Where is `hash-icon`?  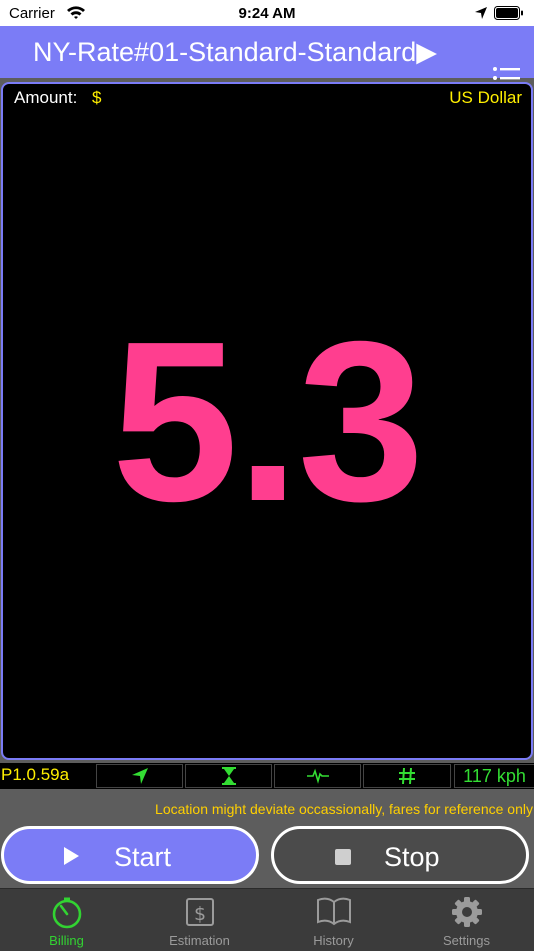 hash-icon is located at coordinates (407, 776).